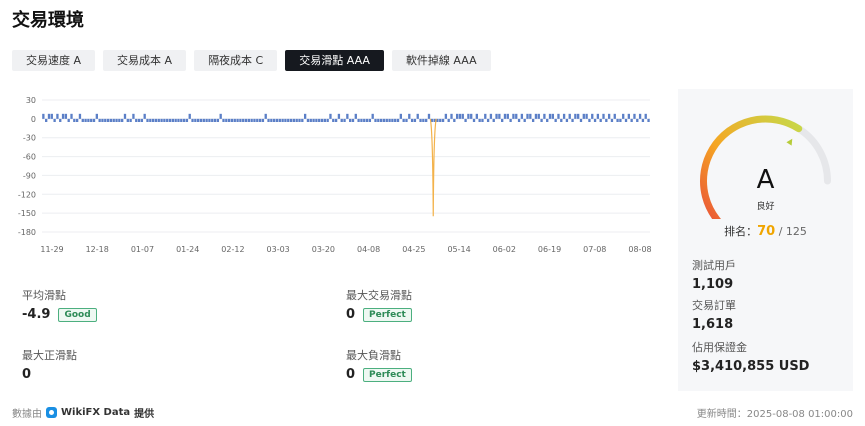 This screenshot has width=865, height=426. What do you see at coordinates (278, 249) in the screenshot?
I see `x-tick-label: 03-03` at bounding box center [278, 249].